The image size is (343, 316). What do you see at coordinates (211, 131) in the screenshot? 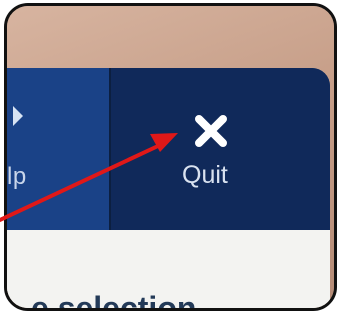
I see `close-icon` at bounding box center [211, 131].